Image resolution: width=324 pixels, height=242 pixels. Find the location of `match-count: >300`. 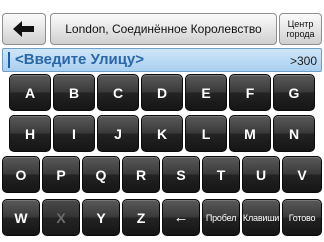

match-count: >300 is located at coordinates (303, 61).